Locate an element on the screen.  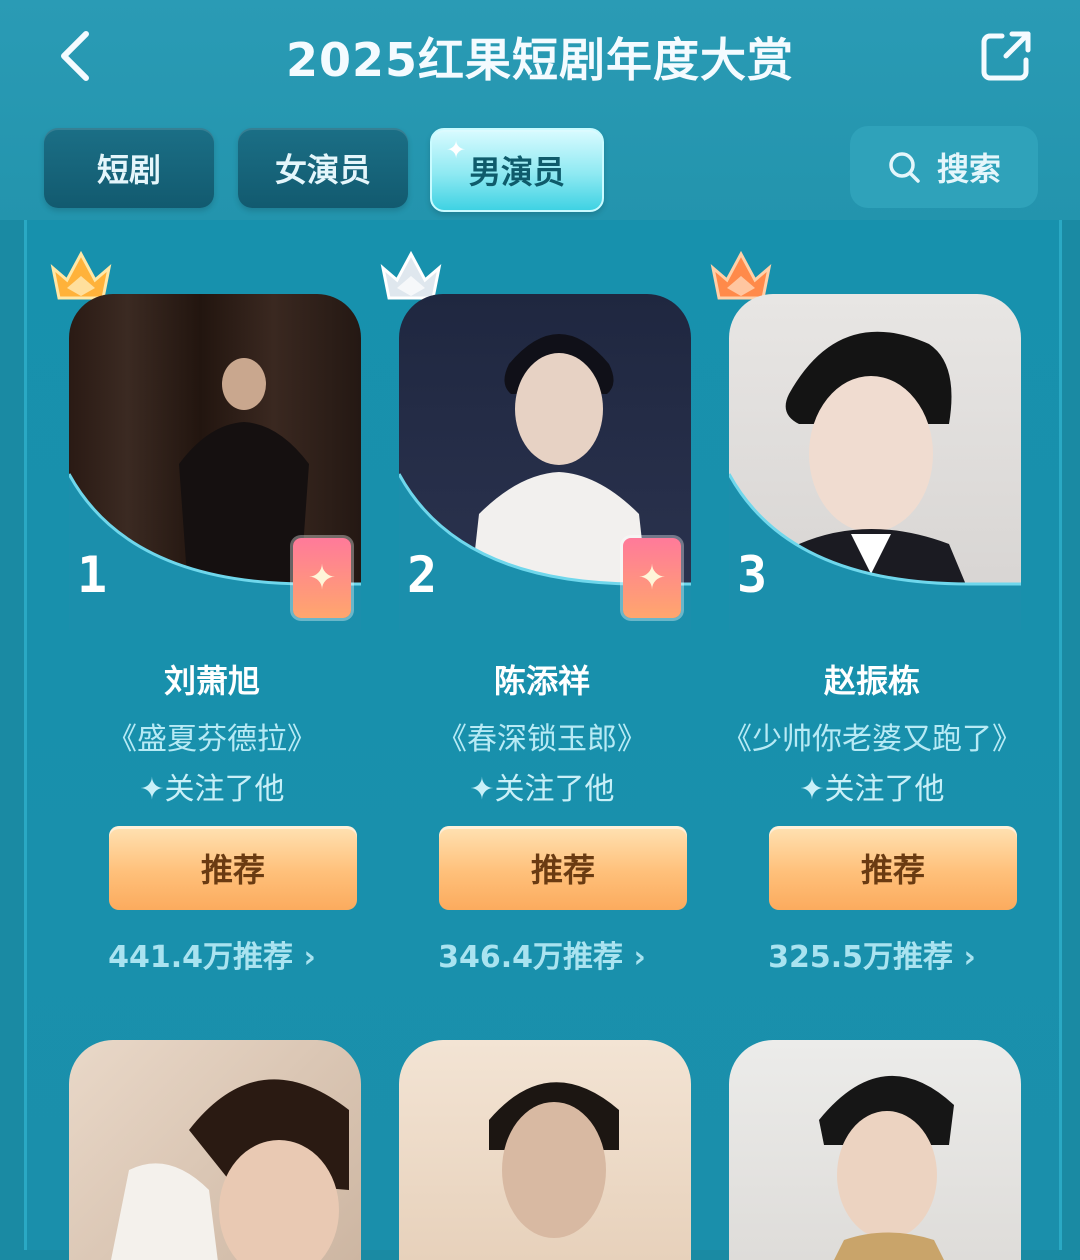
share-external-icon is located at coordinates (1006, 56).